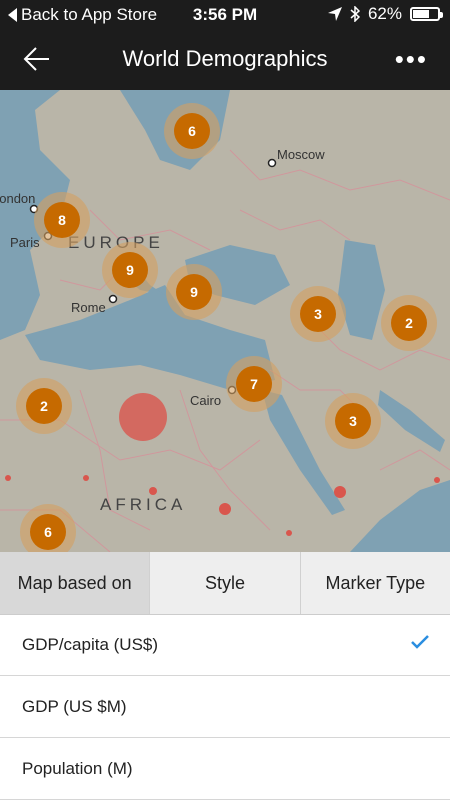 The height and width of the screenshot is (800, 450). I want to click on cluster-count-1: 6, so click(192, 131).